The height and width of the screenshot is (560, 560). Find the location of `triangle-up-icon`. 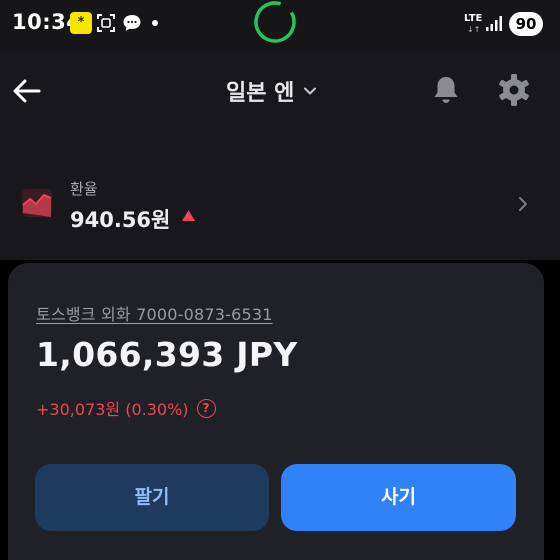

triangle-up-icon is located at coordinates (188, 215).